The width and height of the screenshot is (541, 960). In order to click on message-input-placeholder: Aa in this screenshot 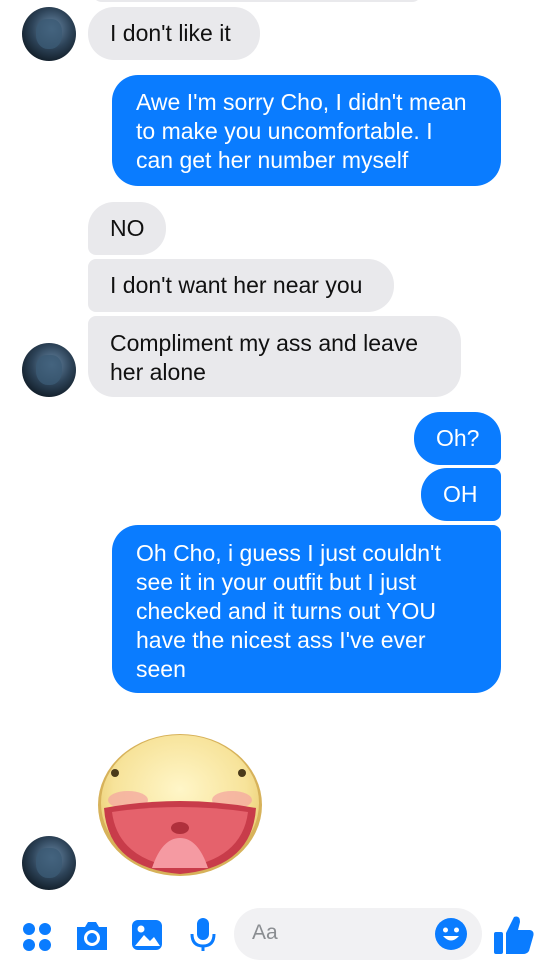, I will do `click(265, 932)`.